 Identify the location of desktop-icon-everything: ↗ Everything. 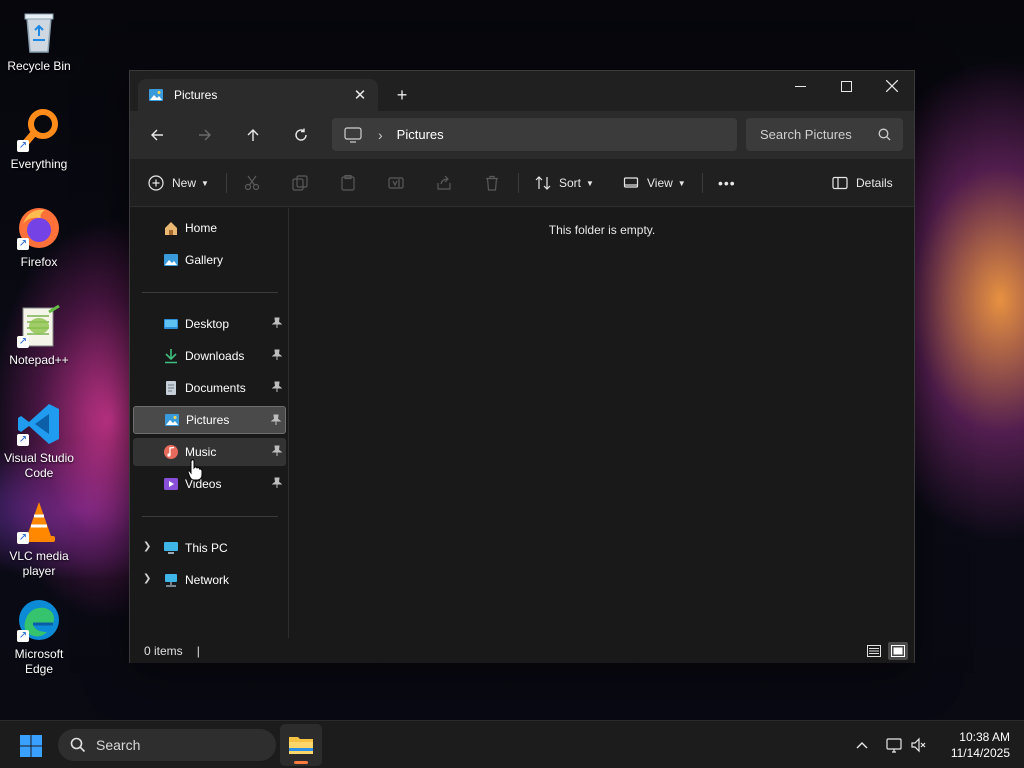
(39, 139).